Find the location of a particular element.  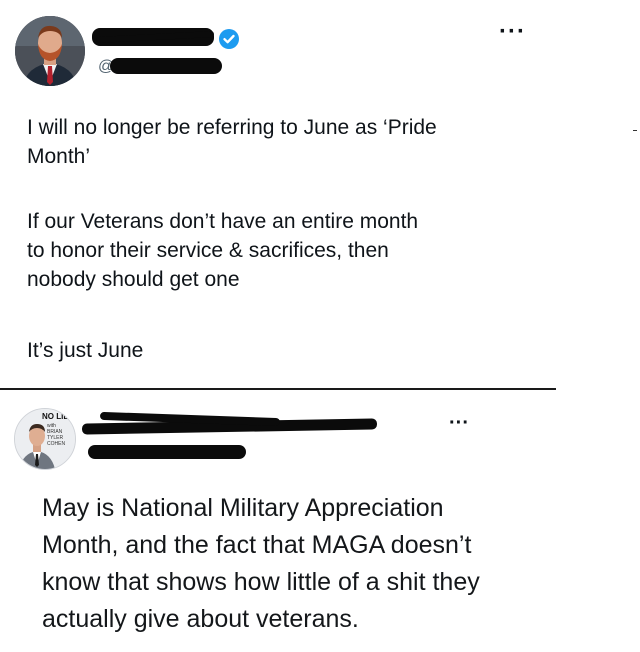

reply-author-avatar: NO LIE with BRIAN TYLER COHEN is located at coordinates (45, 439).